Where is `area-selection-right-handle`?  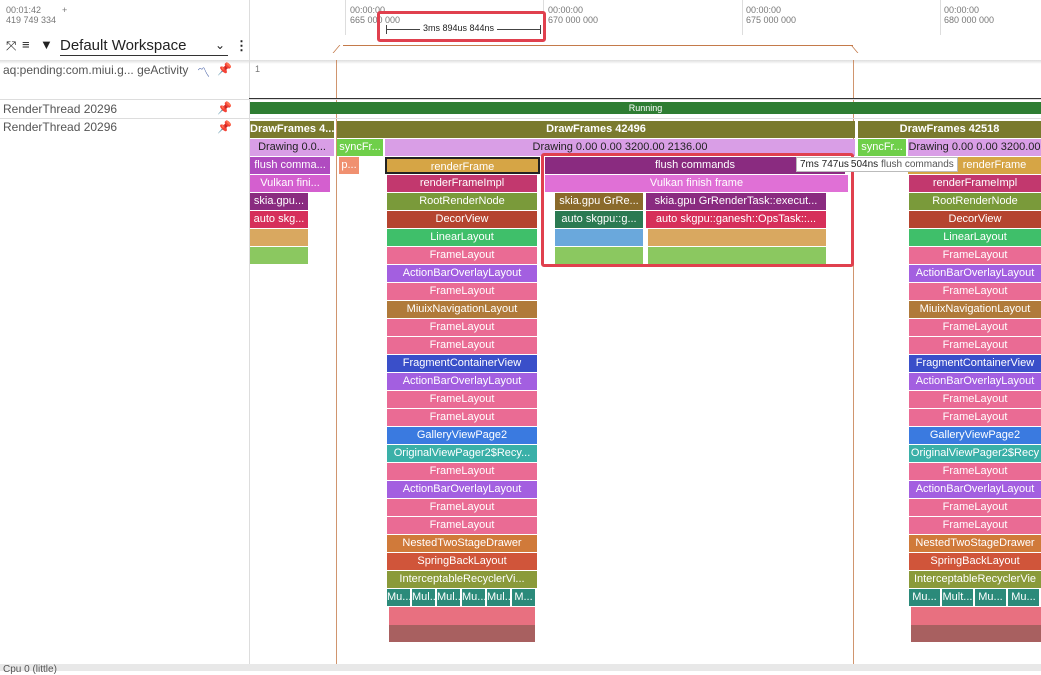 area-selection-right-handle is located at coordinates (850, 49).